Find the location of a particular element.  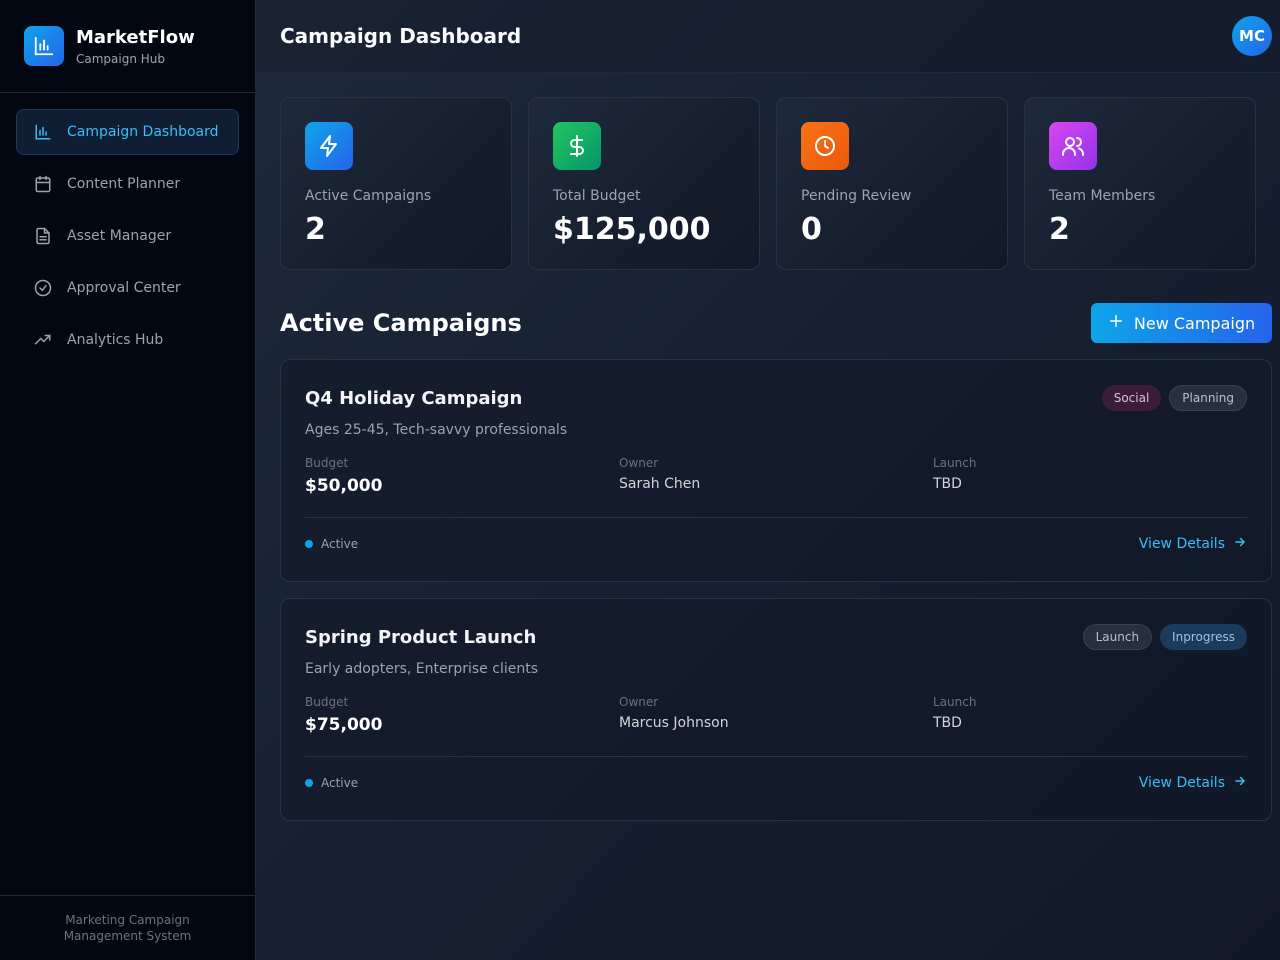

stat-card-total-budget: Total Budget $125,000 is located at coordinates (644, 183).